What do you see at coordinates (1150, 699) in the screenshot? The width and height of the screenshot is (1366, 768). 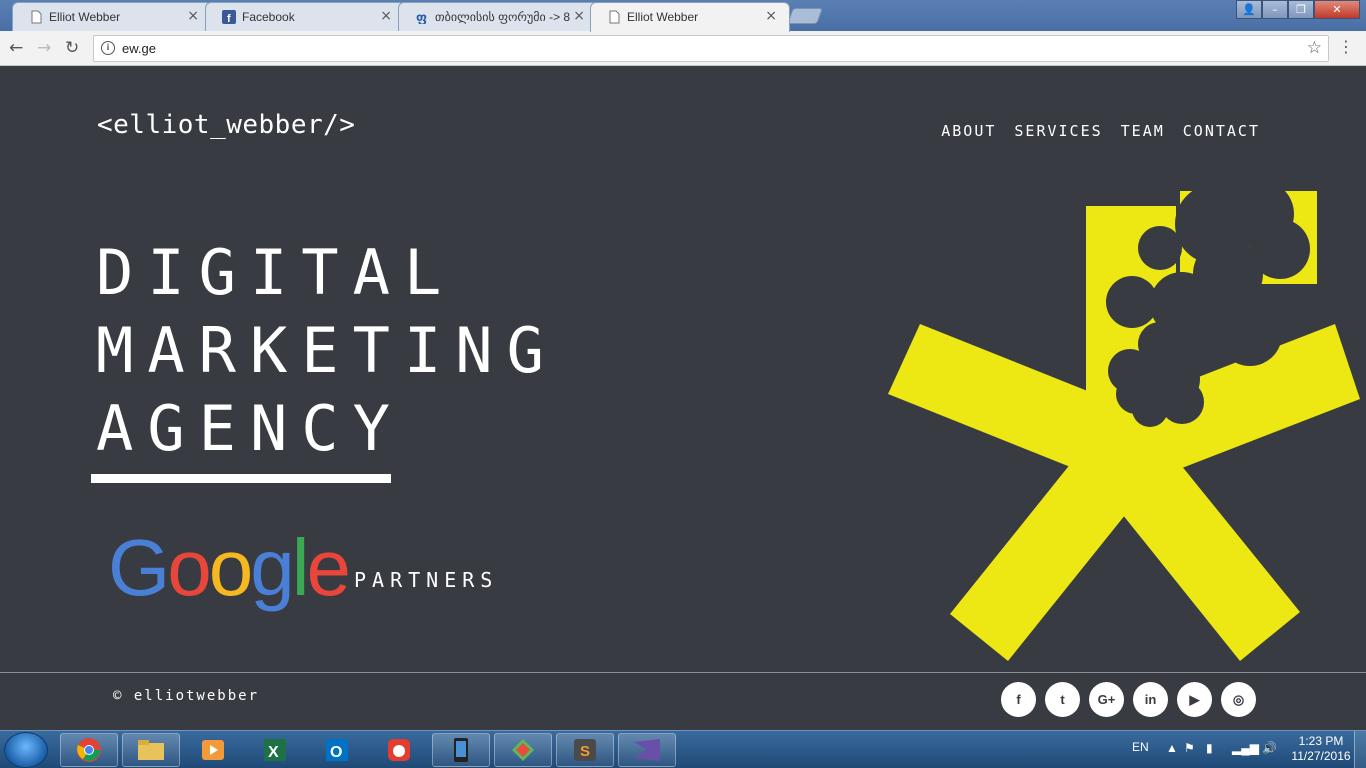 I see `linkedin-icon: in` at bounding box center [1150, 699].